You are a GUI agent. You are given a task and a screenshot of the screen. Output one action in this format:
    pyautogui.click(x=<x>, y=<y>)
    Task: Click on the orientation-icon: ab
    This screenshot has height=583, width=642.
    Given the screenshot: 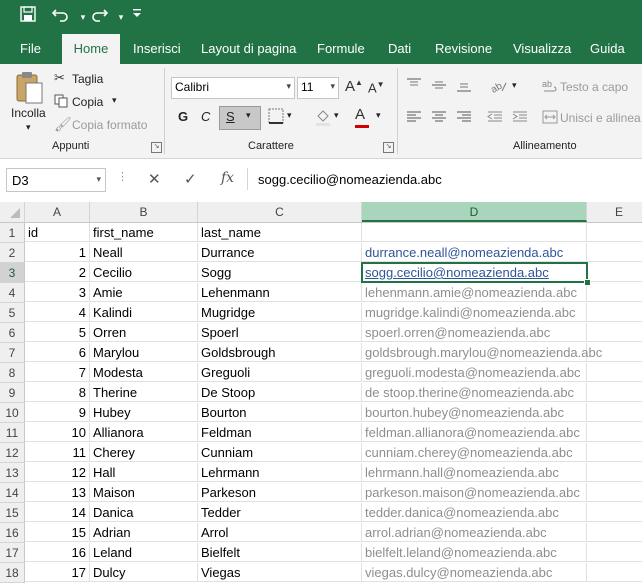 What is the action you would take?
    pyautogui.click(x=498, y=87)
    